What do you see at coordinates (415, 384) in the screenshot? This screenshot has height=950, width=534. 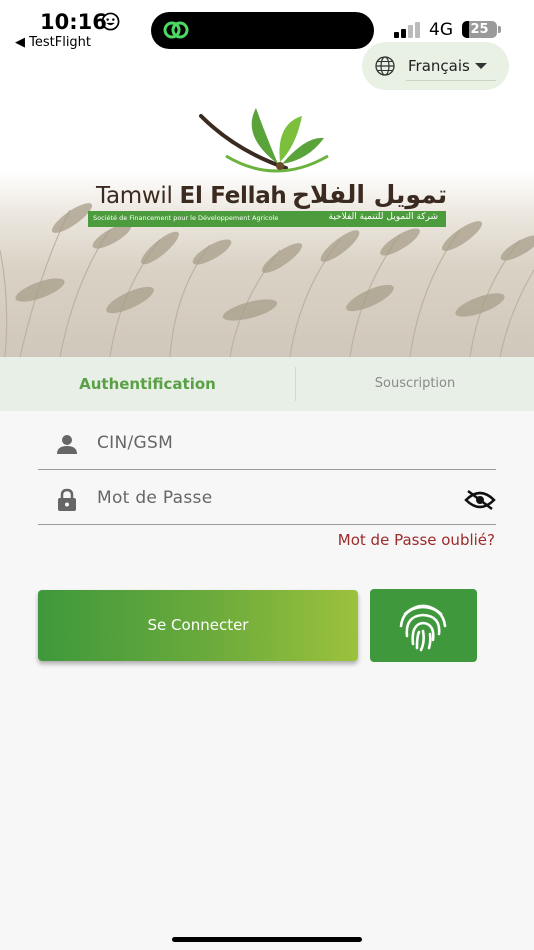 I see `tab-subscription: Souscription` at bounding box center [415, 384].